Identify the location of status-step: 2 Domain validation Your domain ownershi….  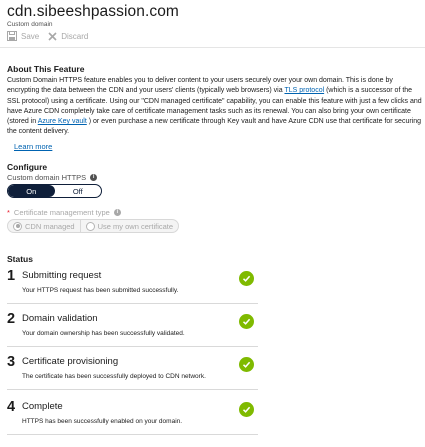
(132, 330).